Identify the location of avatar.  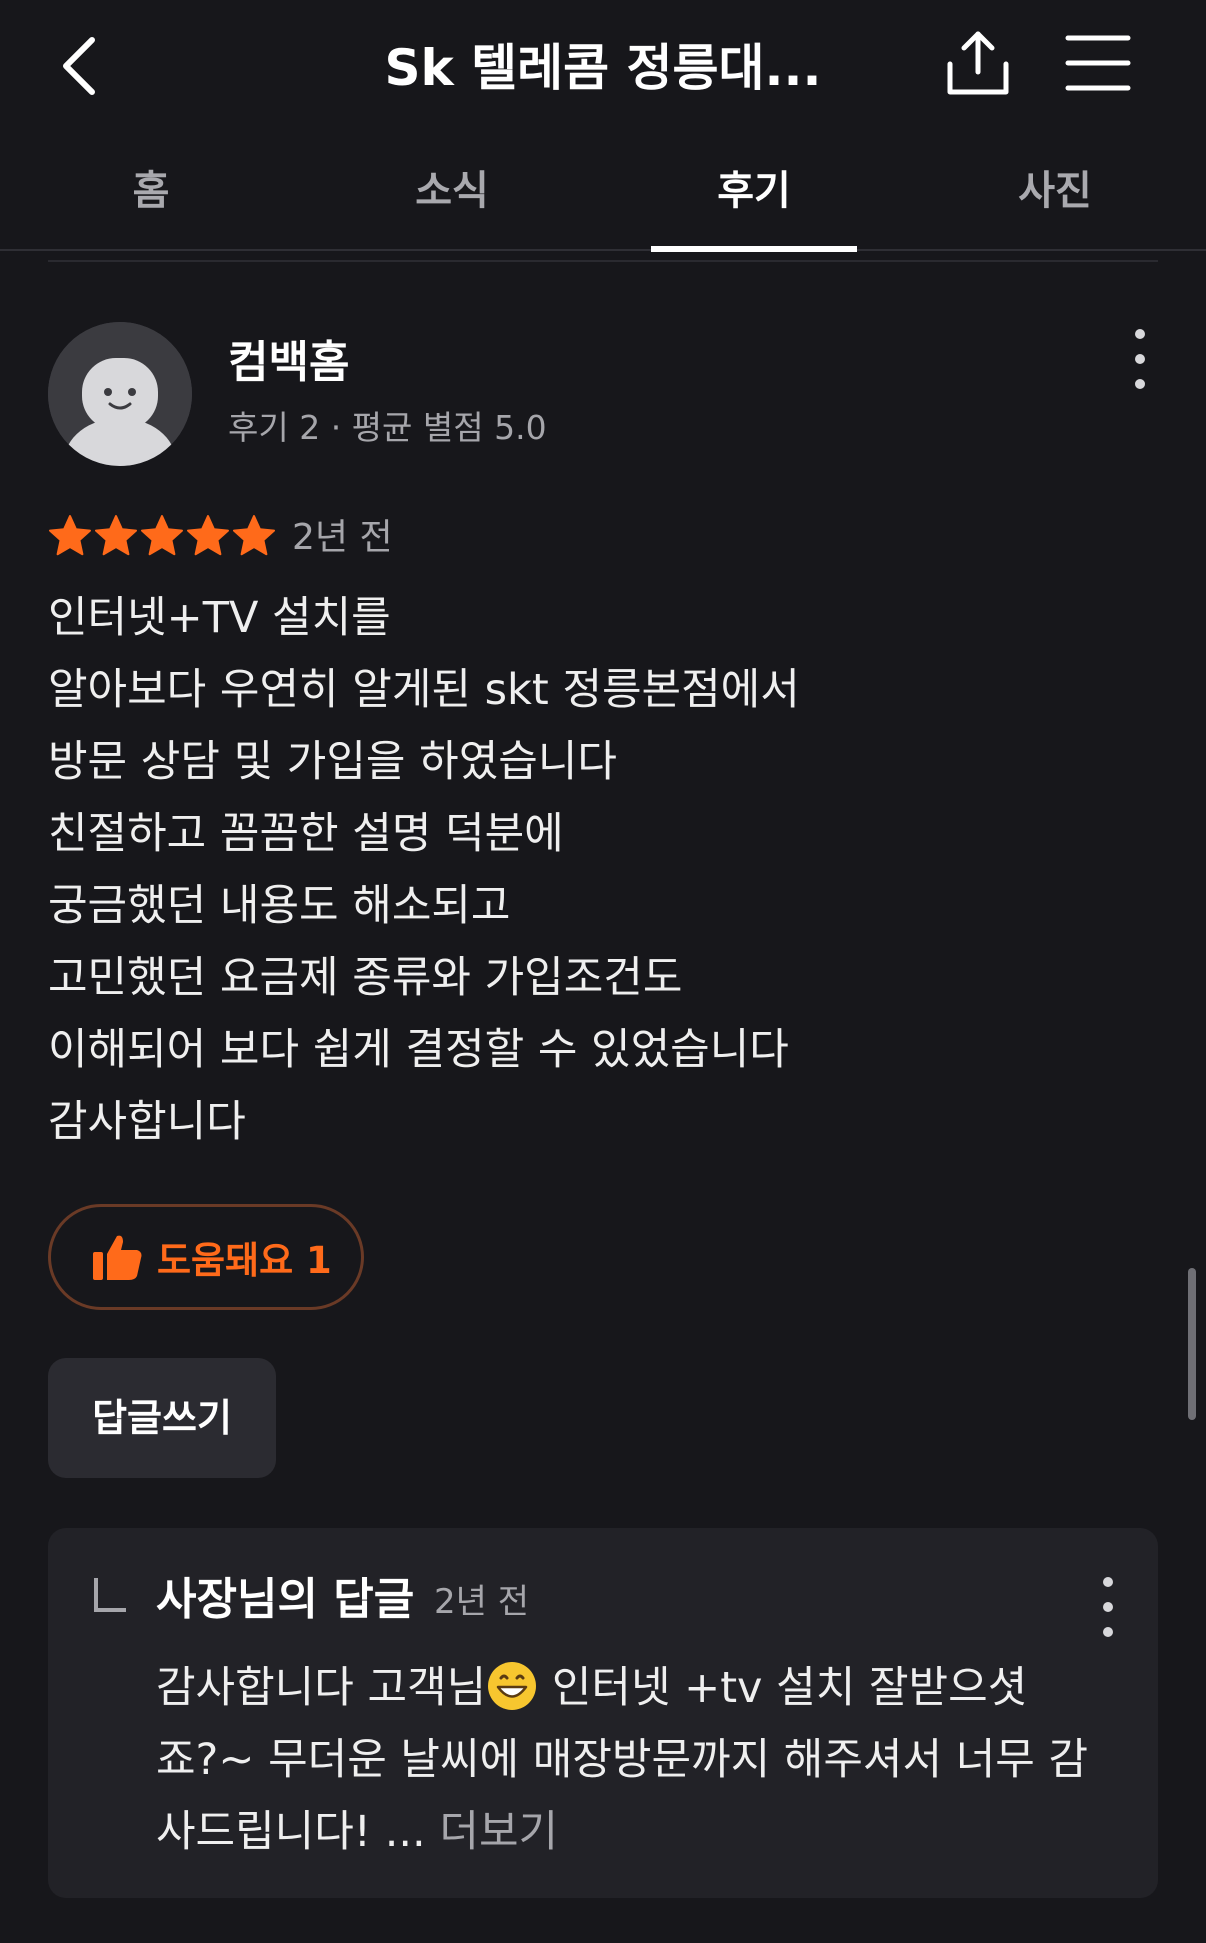
(120, 394).